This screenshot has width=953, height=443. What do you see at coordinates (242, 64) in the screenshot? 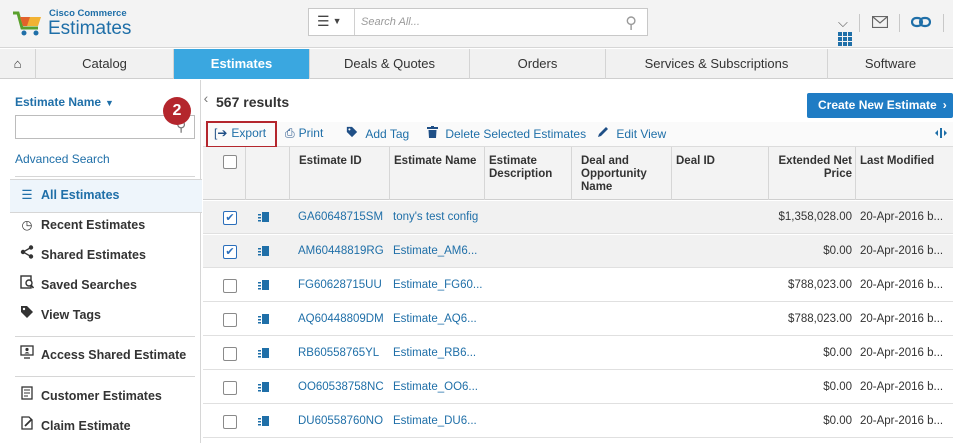
I see `tab-estimates: Estimates` at bounding box center [242, 64].